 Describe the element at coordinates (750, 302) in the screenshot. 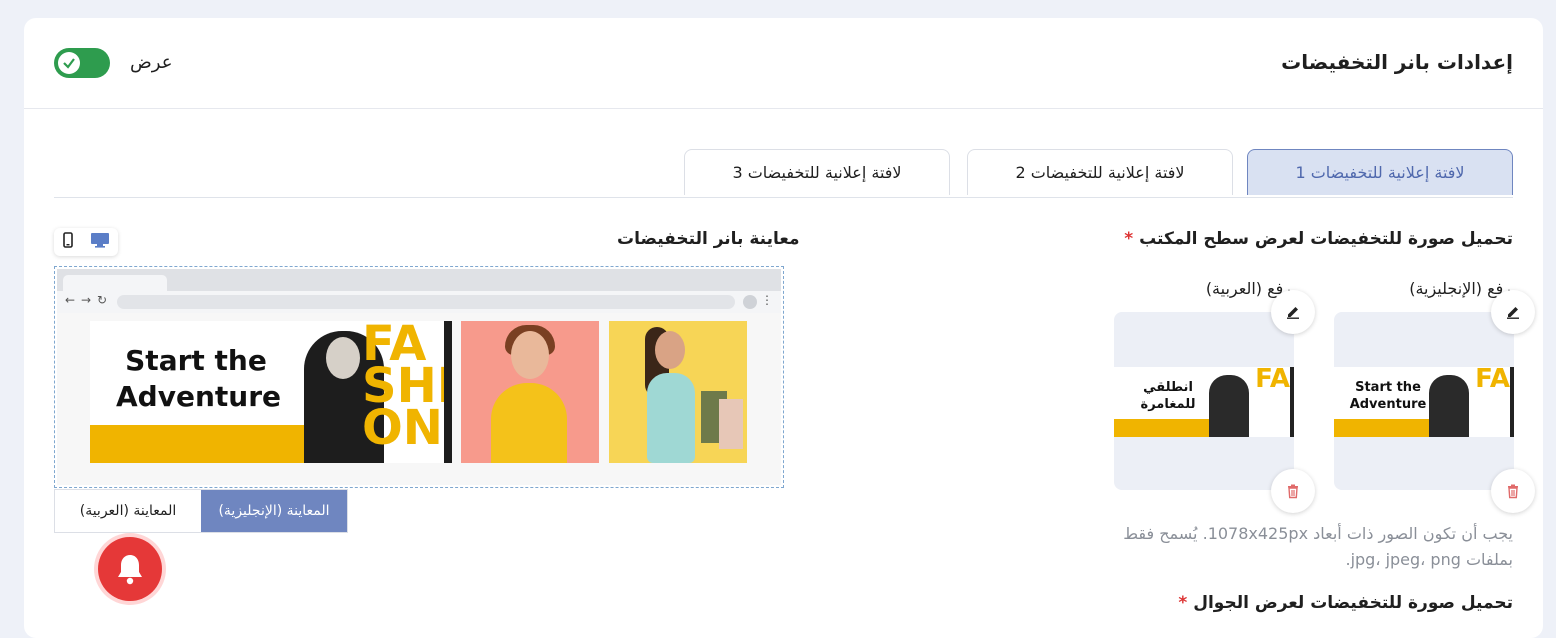

I see `profile-icon` at that location.